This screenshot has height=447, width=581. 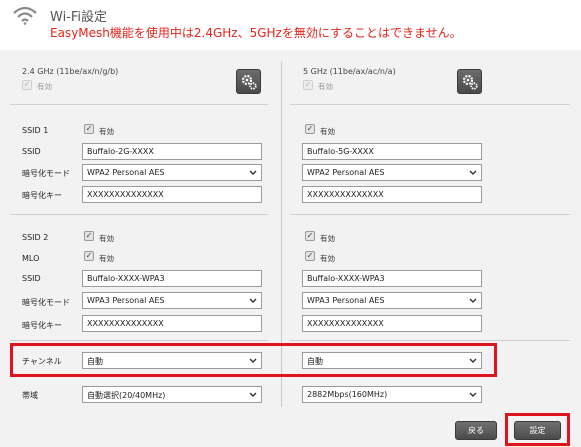 I want to click on back-button: 戻る, so click(x=476, y=430).